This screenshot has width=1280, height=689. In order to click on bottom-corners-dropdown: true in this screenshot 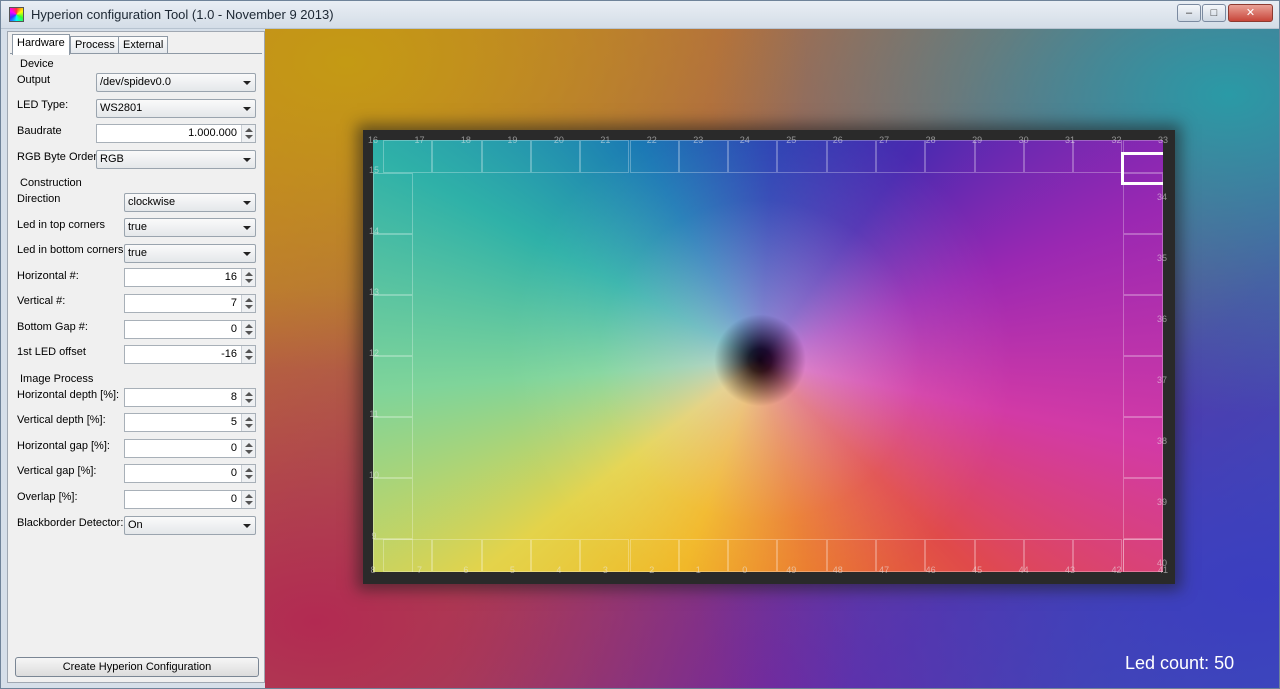, I will do `click(190, 253)`.